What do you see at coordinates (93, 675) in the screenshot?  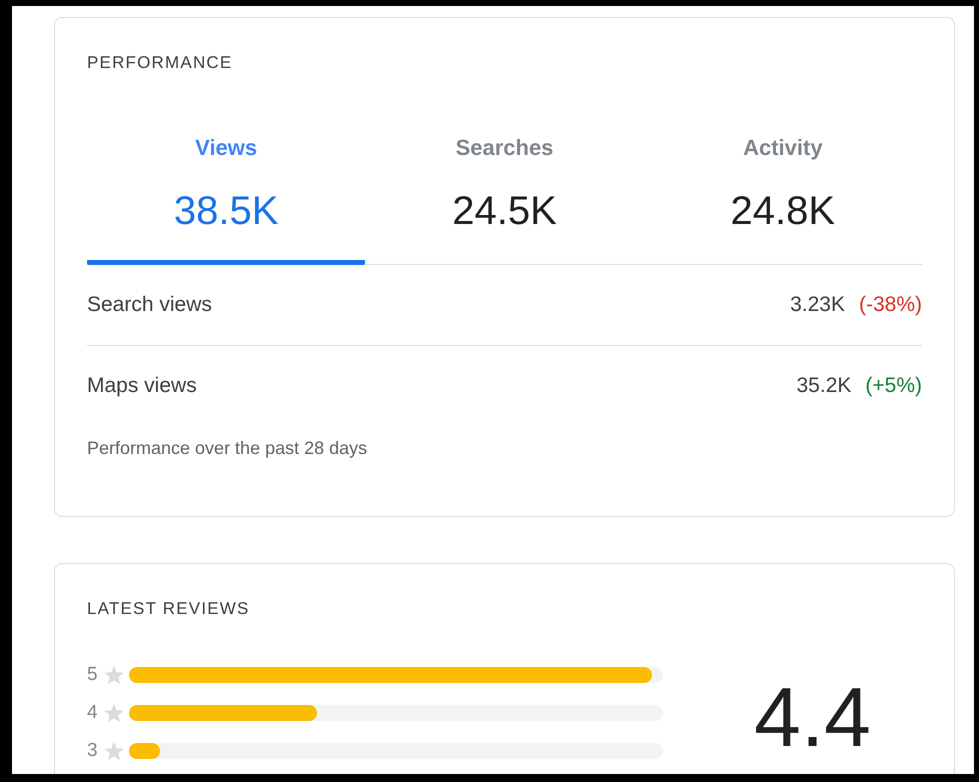 I see `star-count: 5` at bounding box center [93, 675].